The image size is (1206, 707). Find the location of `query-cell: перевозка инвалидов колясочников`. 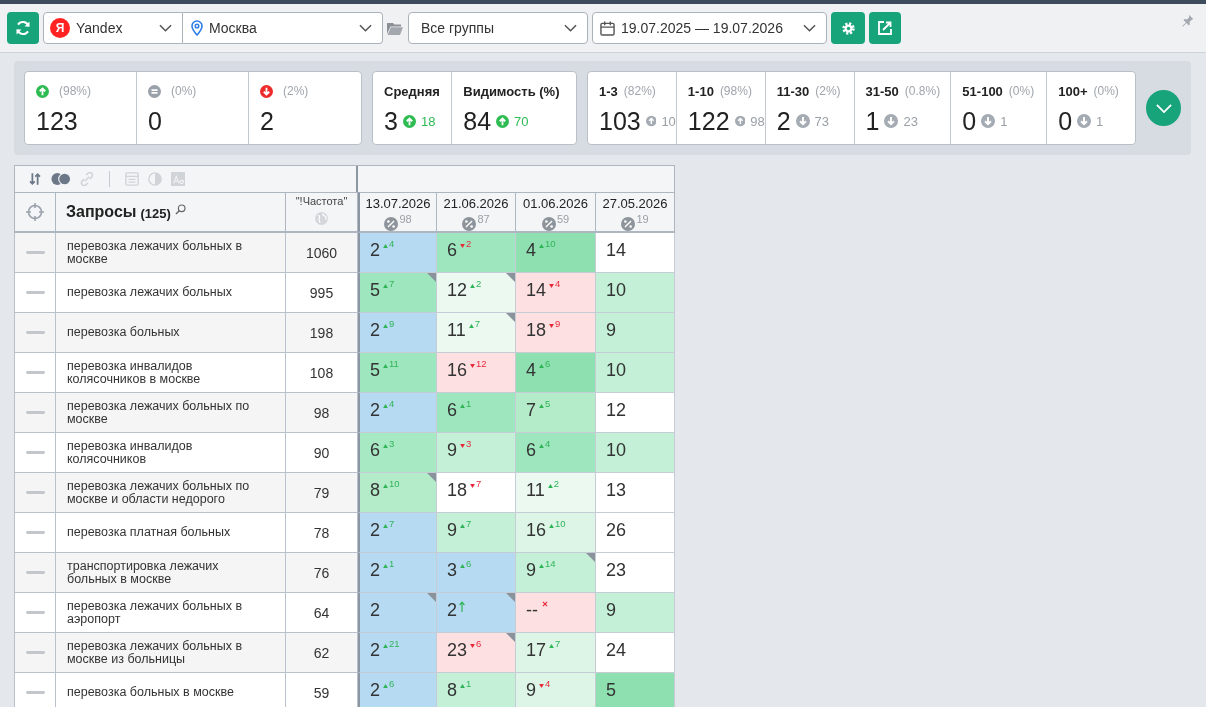

query-cell: перевозка инвалидов колясочников is located at coordinates (171, 453).